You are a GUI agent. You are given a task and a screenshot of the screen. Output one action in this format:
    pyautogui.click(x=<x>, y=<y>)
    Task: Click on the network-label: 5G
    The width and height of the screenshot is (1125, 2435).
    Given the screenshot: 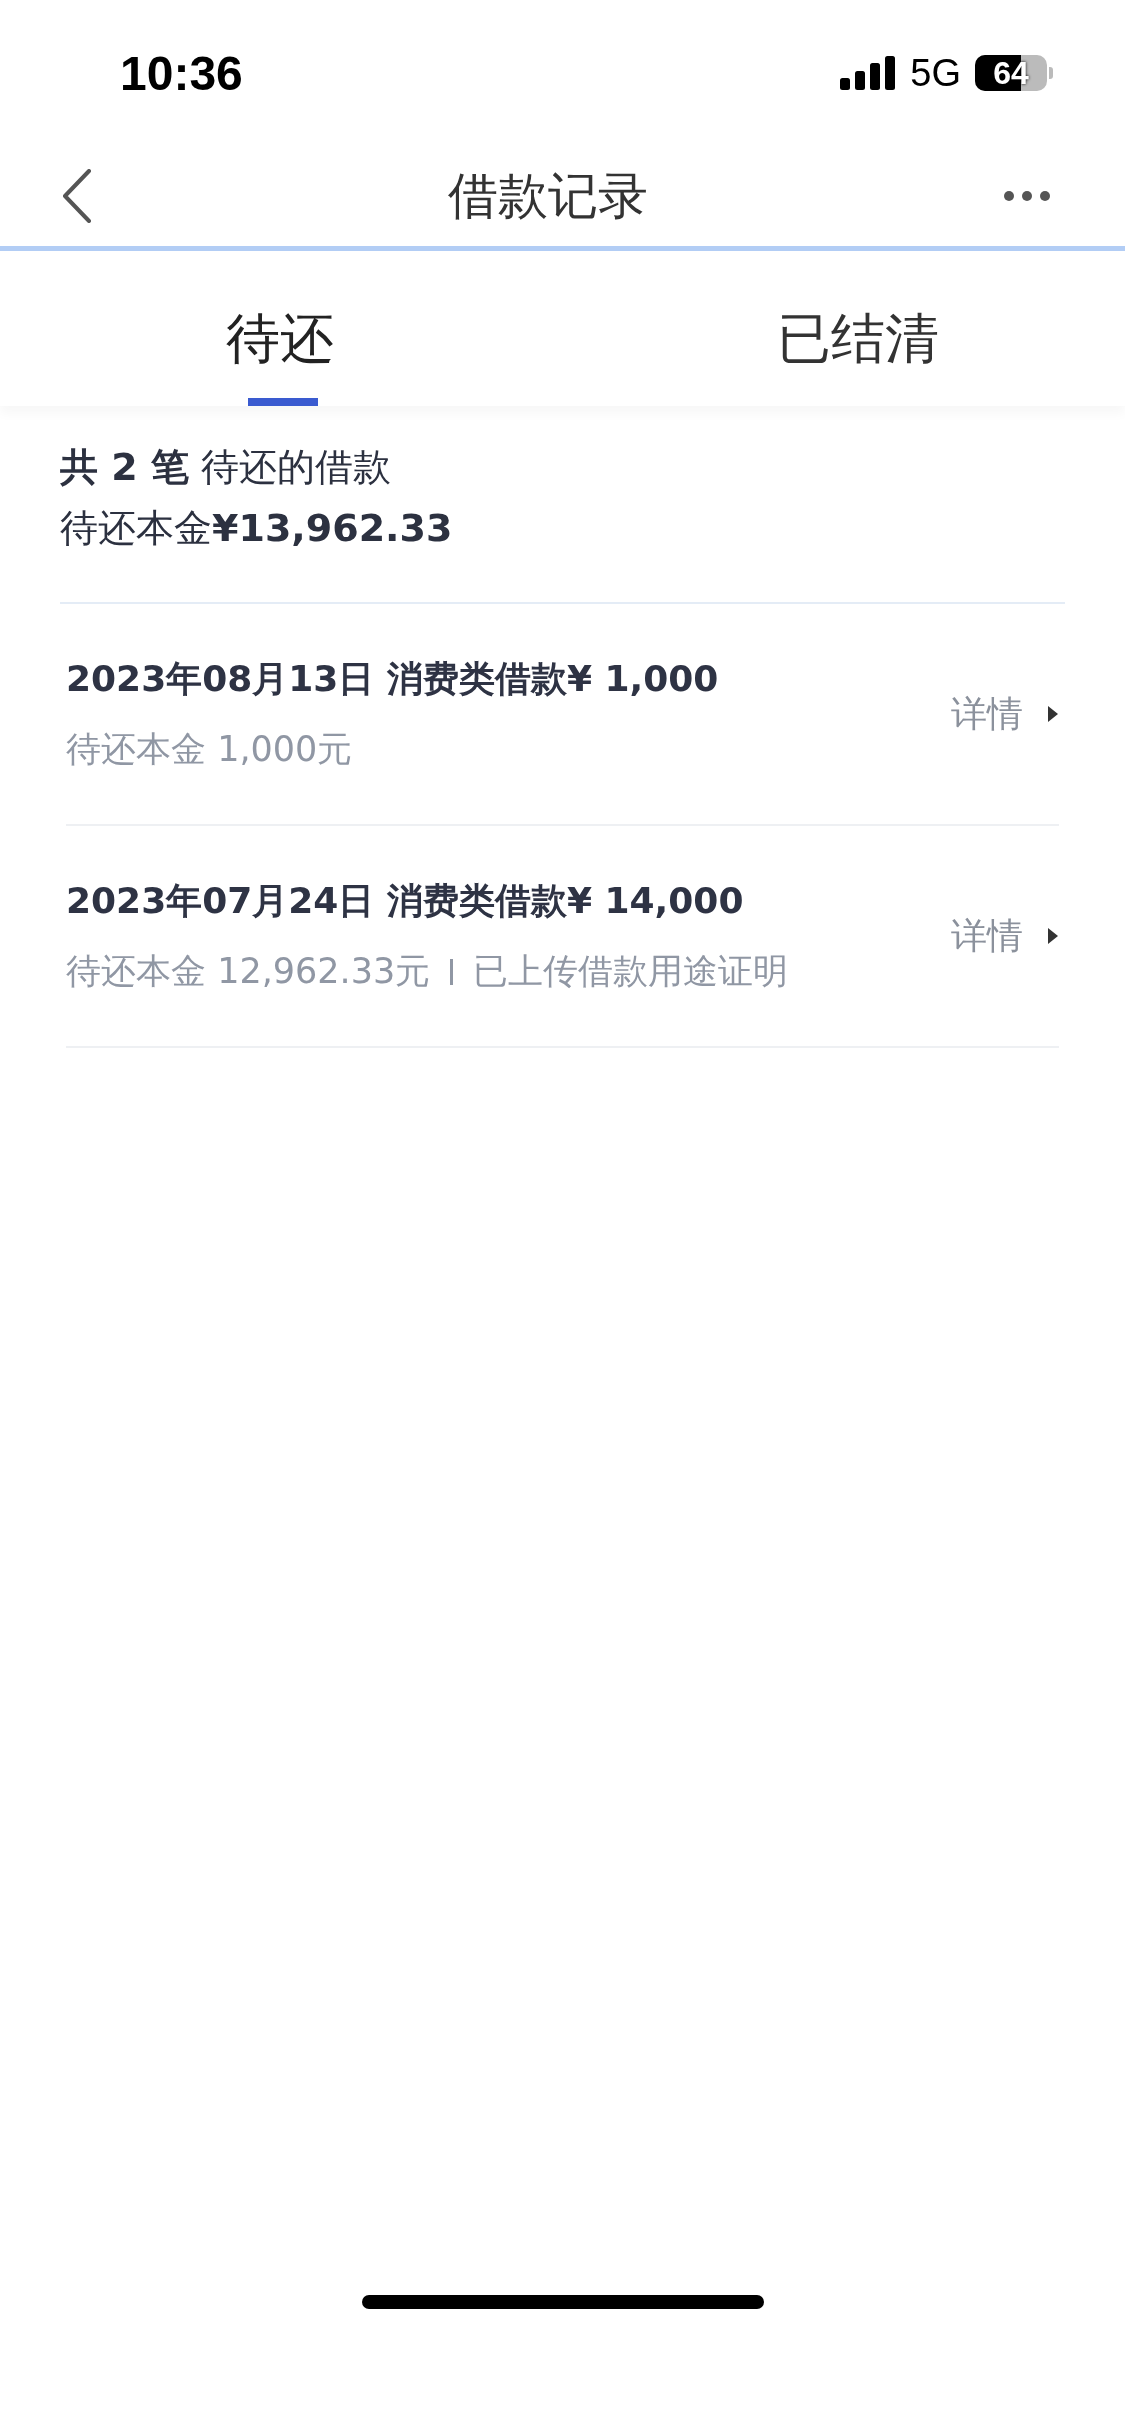 What is the action you would take?
    pyautogui.click(x=935, y=73)
    